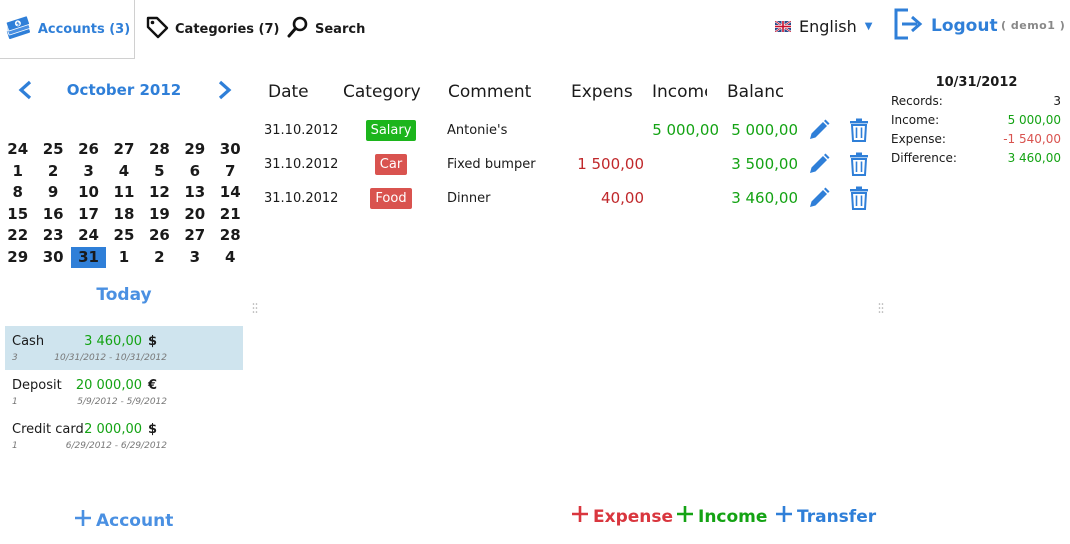  What do you see at coordinates (391, 164) in the screenshot?
I see `category-badge: Car` at bounding box center [391, 164].